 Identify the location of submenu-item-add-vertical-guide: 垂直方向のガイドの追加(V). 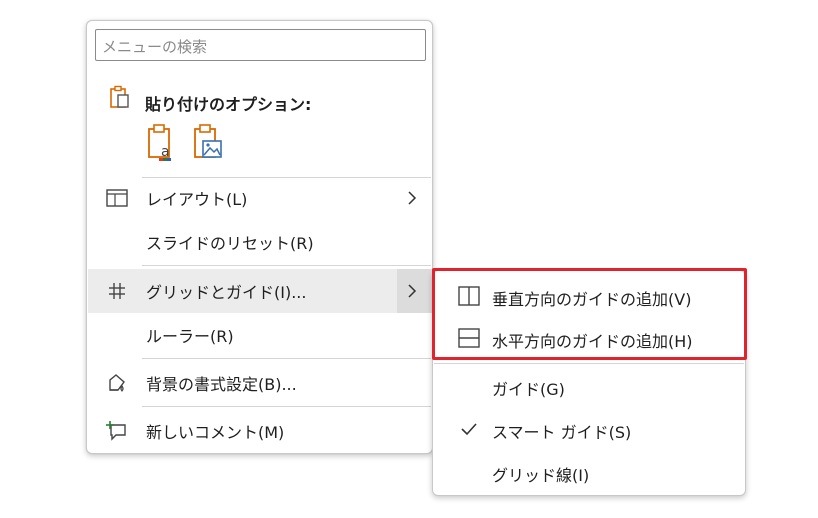
(590, 296).